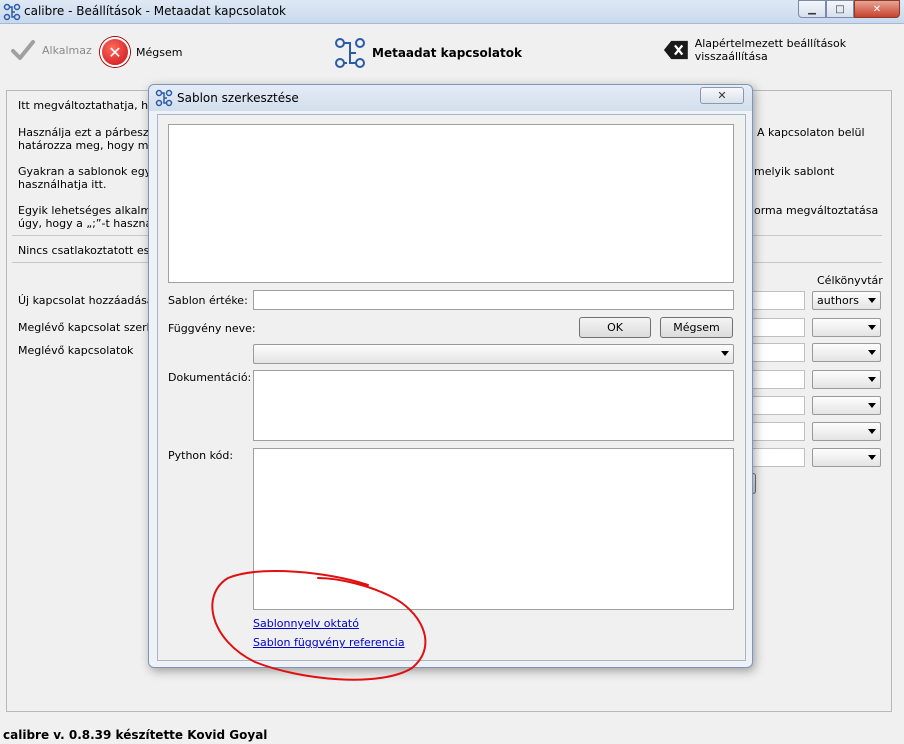 The height and width of the screenshot is (744, 904). What do you see at coordinates (838, 300) in the screenshot?
I see `target-field-value: authors` at bounding box center [838, 300].